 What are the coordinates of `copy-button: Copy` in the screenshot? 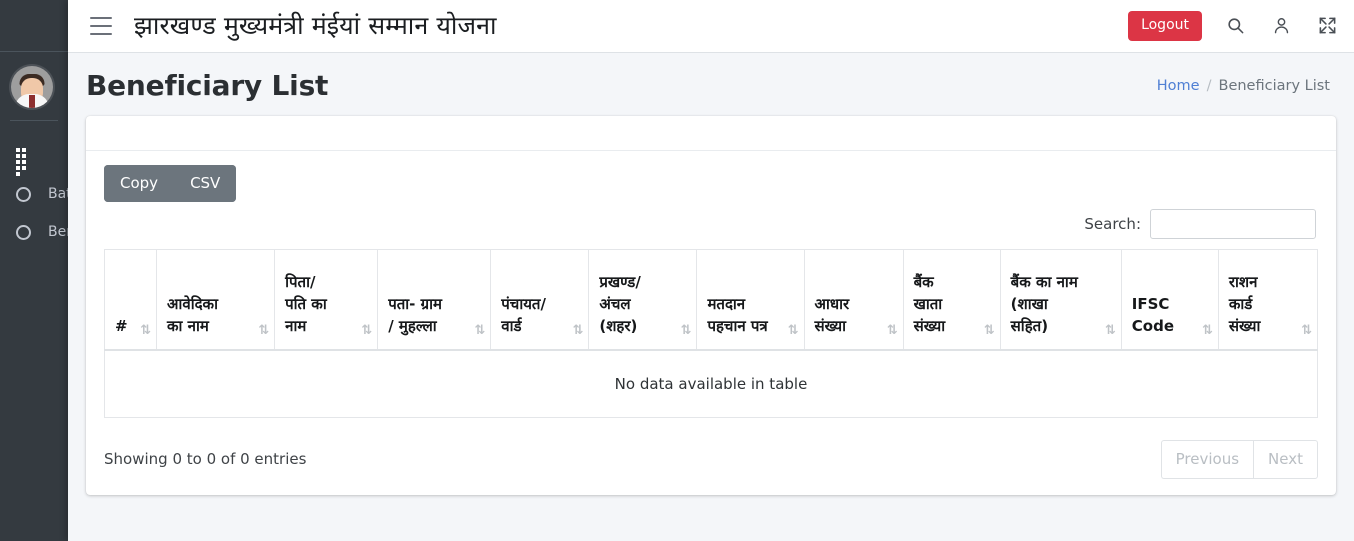 It's located at (139, 183).